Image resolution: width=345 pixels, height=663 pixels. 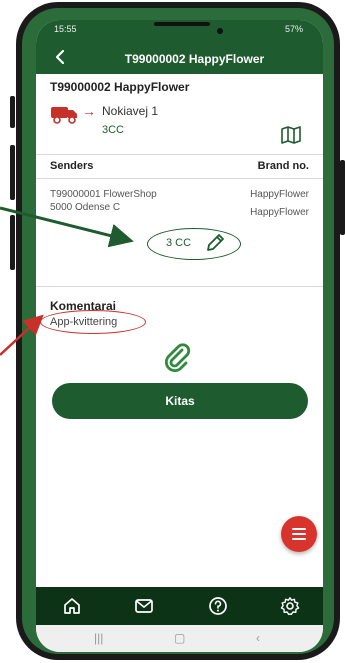 I want to click on bottom-navigation, so click(x=179, y=606).